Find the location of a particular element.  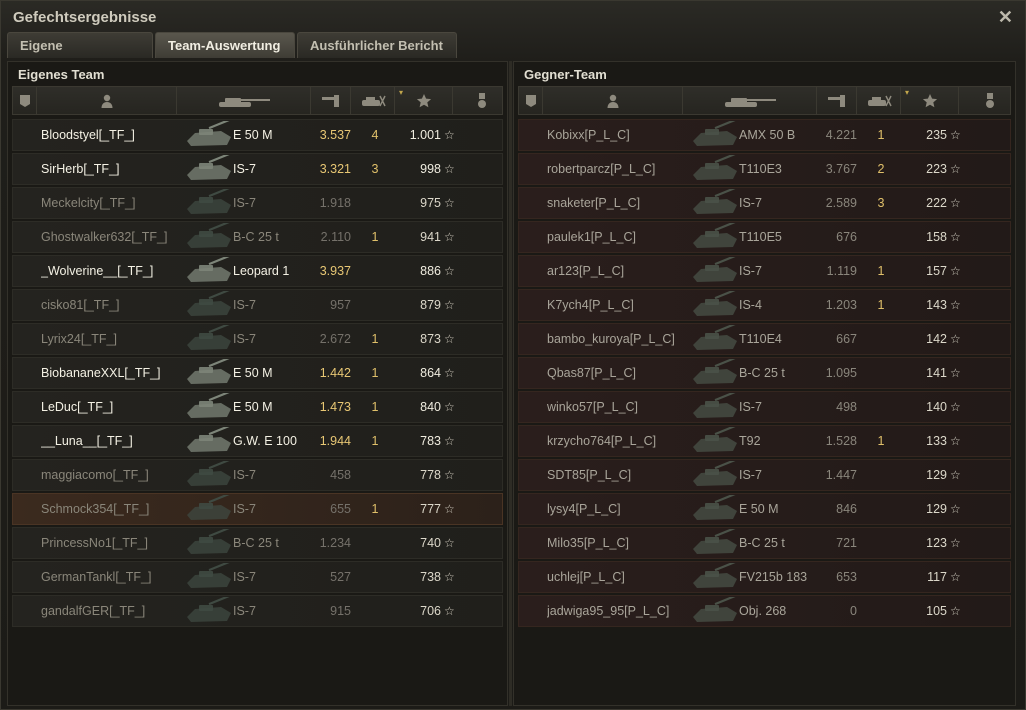

damage-value: 498 is located at coordinates (846, 407).